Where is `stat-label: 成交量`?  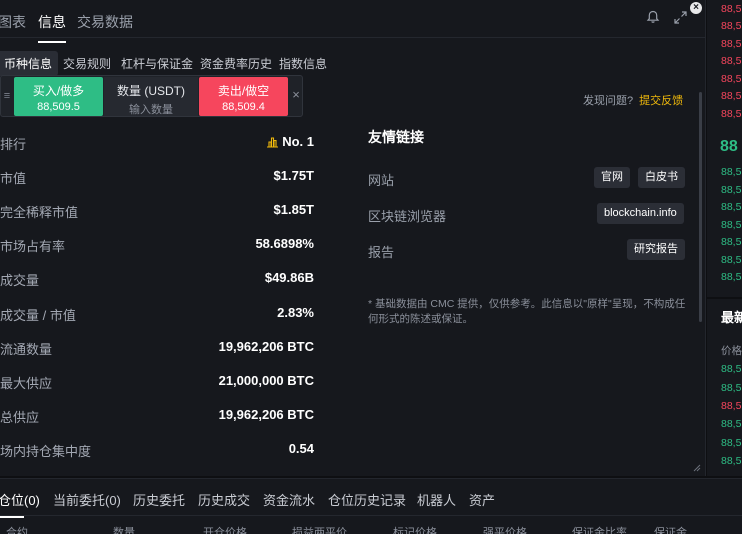
stat-label: 成交量 is located at coordinates (20, 280).